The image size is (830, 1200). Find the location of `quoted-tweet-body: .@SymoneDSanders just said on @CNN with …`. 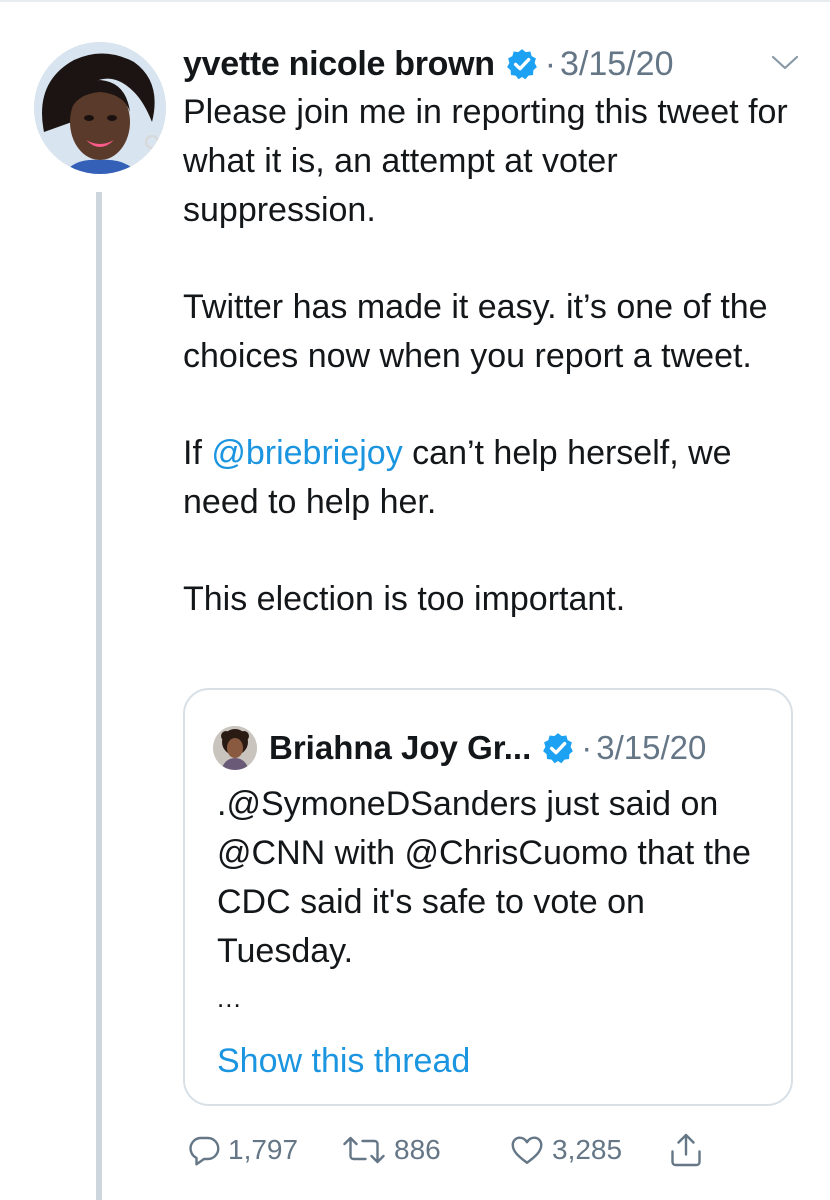

quoted-tweet-body: .@SymoneDSanders just said on @CNN with … is located at coordinates (497, 878).